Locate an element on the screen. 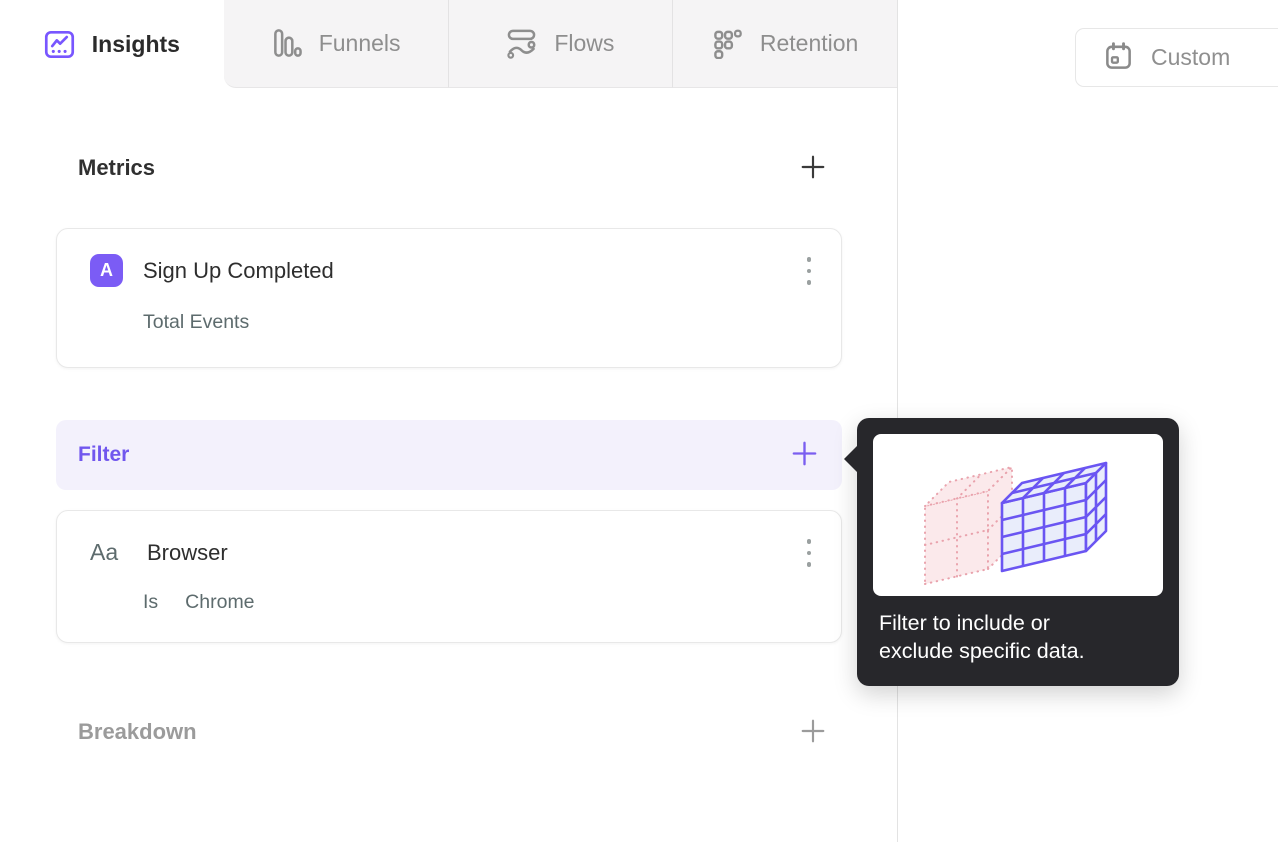 The width and height of the screenshot is (1278, 842). metric-title: Sign Up Completed is located at coordinates (238, 270).